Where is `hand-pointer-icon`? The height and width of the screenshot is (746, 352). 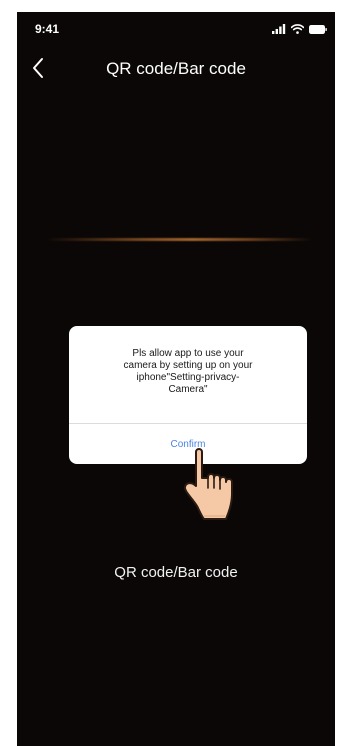 hand-pointer-icon is located at coordinates (209, 484).